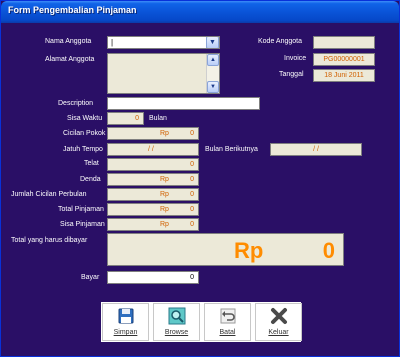 Image resolution: width=400 pixels, height=357 pixels. What do you see at coordinates (201, 322) in the screenshot?
I see `button-bar: Simpan Browse Batal Keluar` at bounding box center [201, 322].